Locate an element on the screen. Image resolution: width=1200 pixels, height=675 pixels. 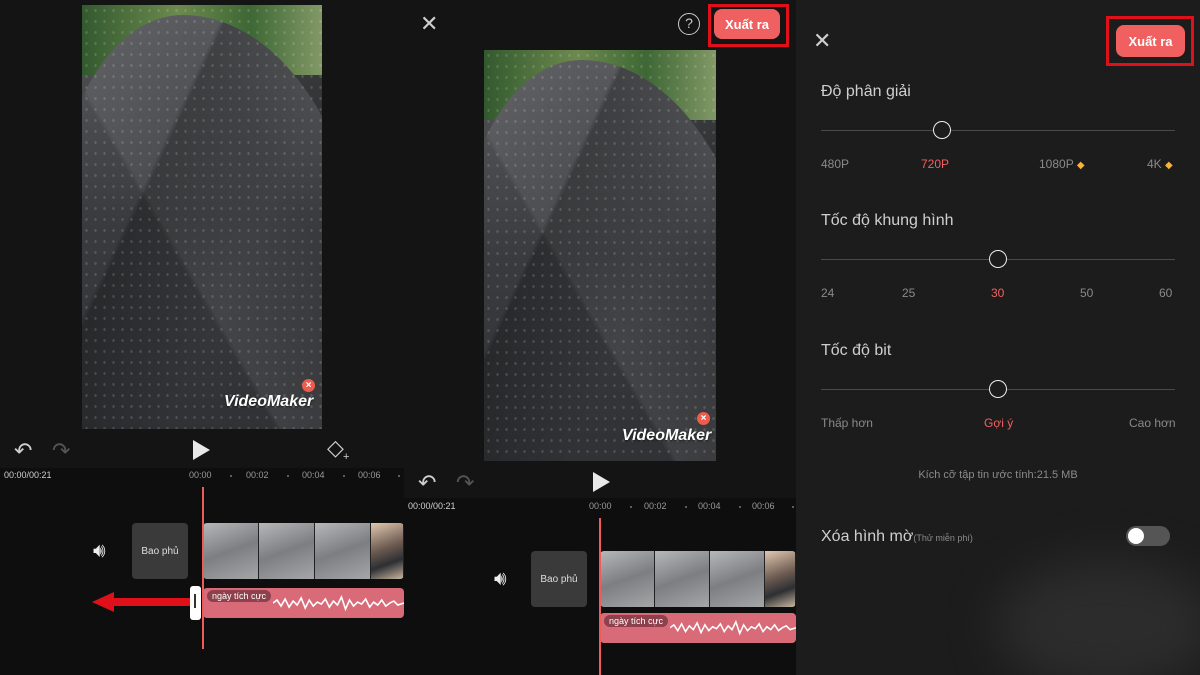
toggle-knob is located at coordinates (1136, 536).